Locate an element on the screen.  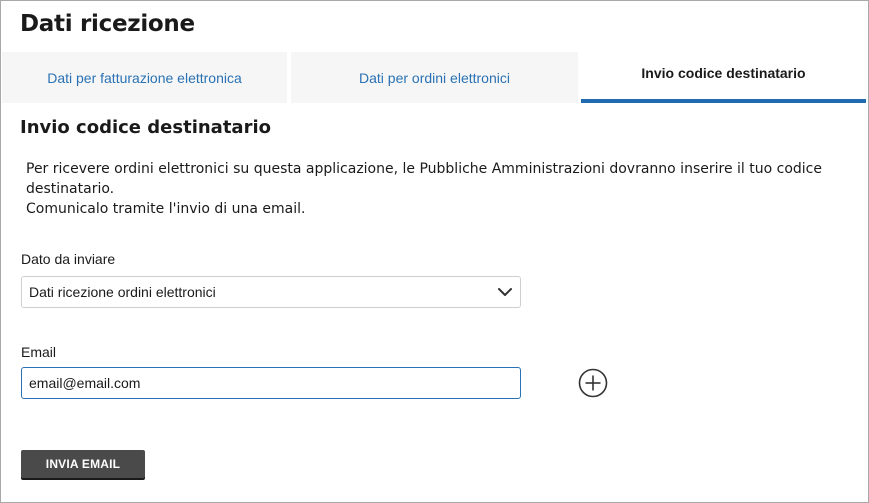
dato-da-inviare-select: Dati ricezione ordini elettronici is located at coordinates (271, 292).